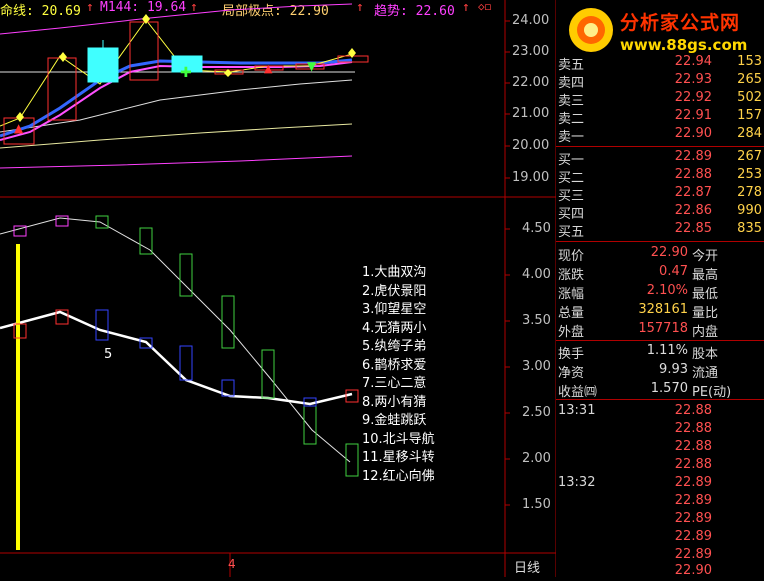 Image resolution: width=764 pixels, height=581 pixels. What do you see at coordinates (176, 136) in the screenshot?
I see `ma-yellow-low` at bounding box center [176, 136].